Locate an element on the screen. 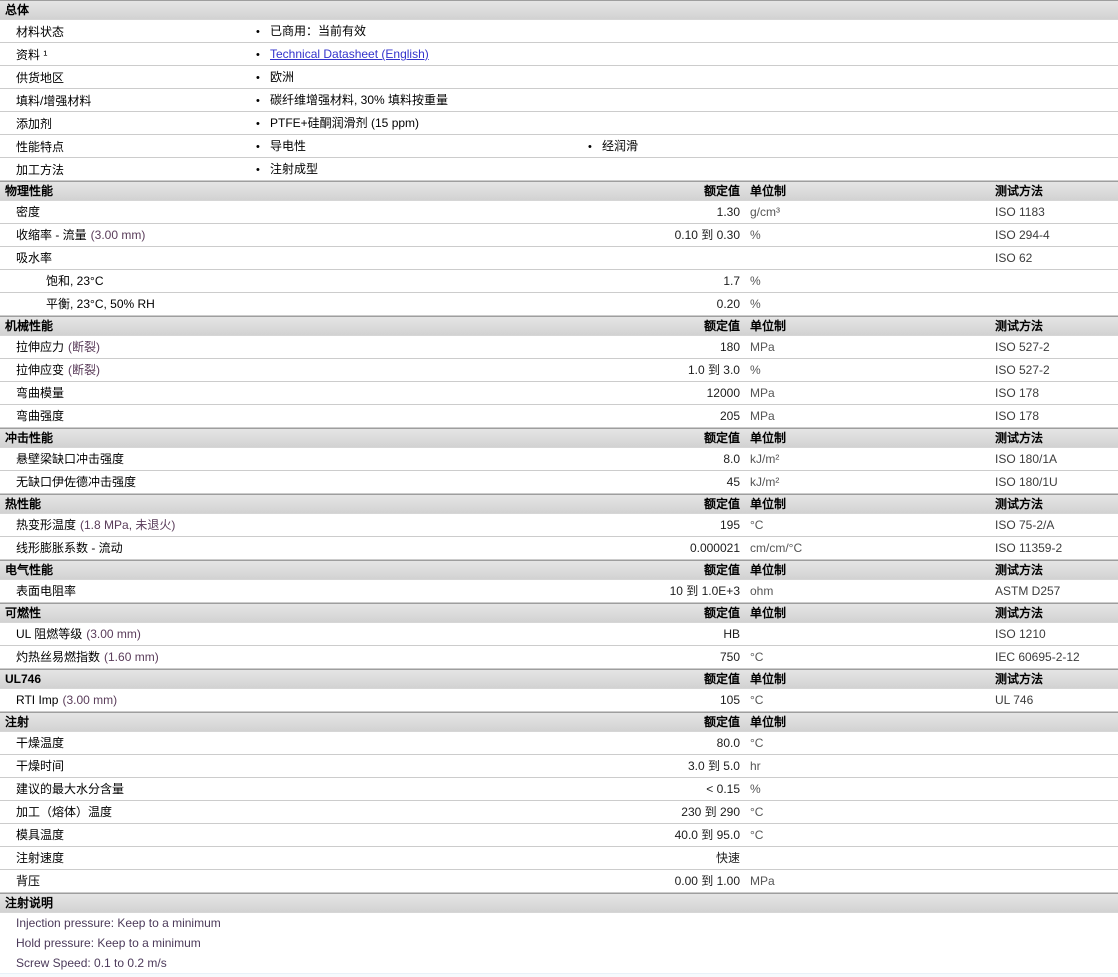 This screenshot has height=977, width=1118. row-label: 干燥时间 is located at coordinates (40, 766).